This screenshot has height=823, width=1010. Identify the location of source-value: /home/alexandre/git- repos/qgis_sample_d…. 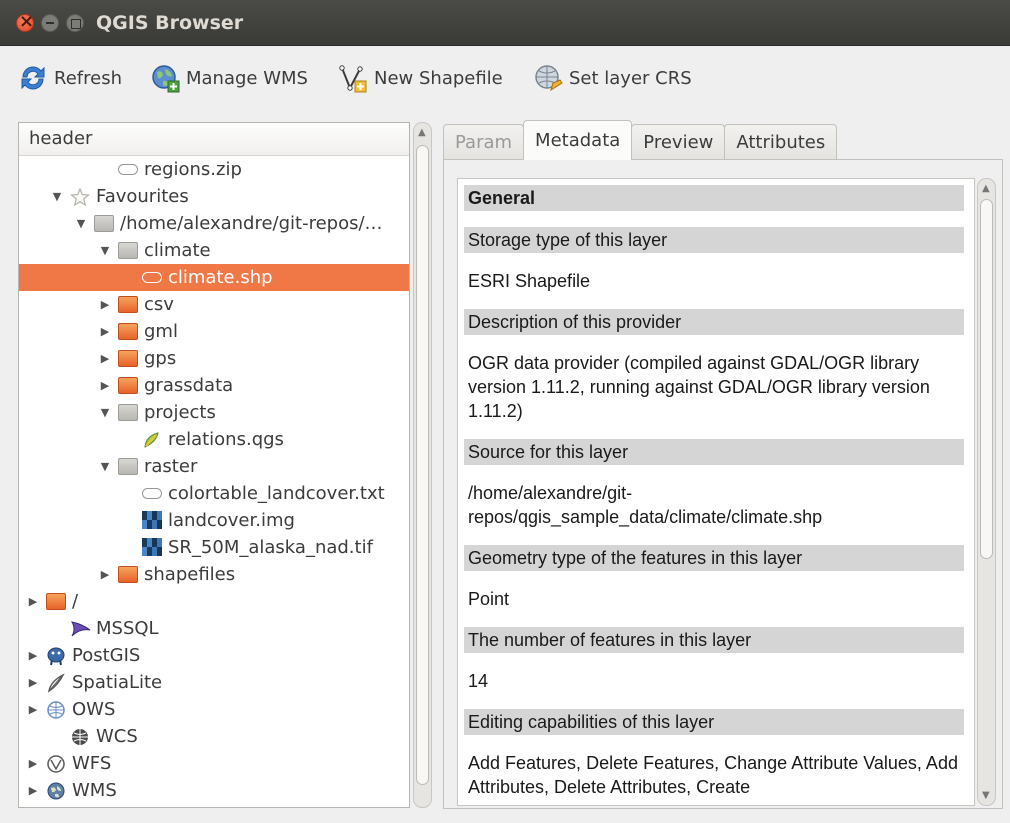
(714, 505).